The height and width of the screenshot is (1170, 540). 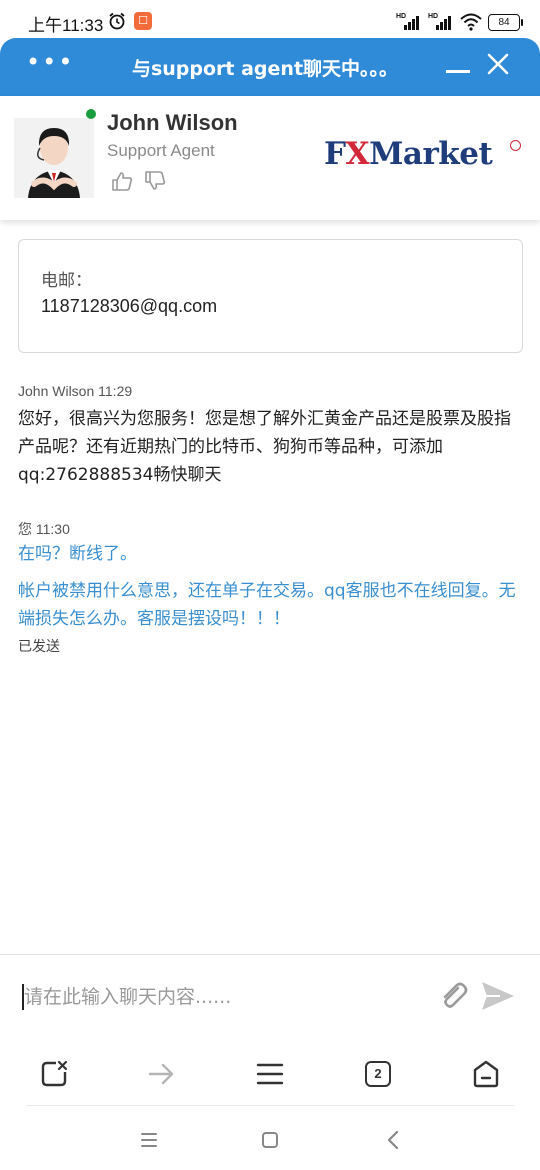 What do you see at coordinates (458, 71) in the screenshot?
I see `minimize-icon` at bounding box center [458, 71].